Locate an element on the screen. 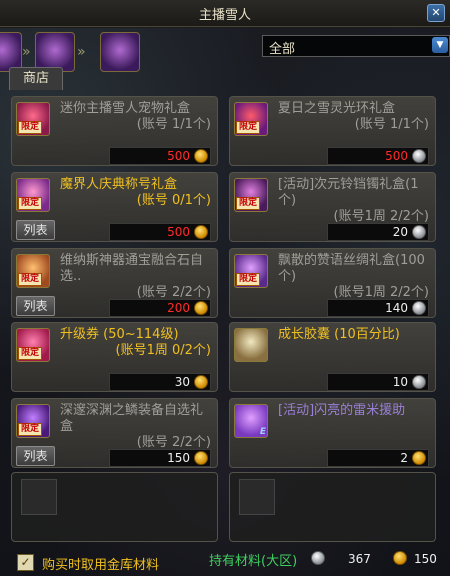  e-badge: E is located at coordinates (262, 432).